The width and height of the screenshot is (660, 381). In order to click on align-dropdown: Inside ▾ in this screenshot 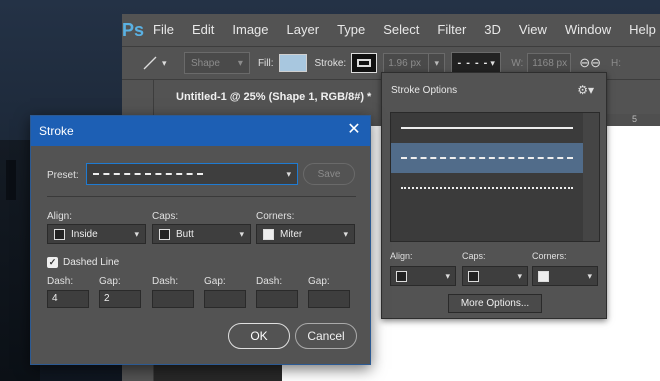, I will do `click(96, 234)`.